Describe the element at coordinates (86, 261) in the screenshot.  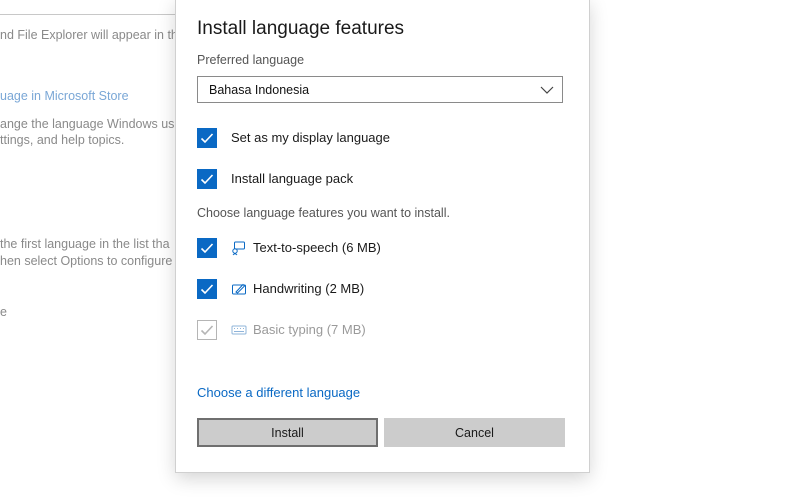
I see `background-text: hen select Options to configure` at that location.